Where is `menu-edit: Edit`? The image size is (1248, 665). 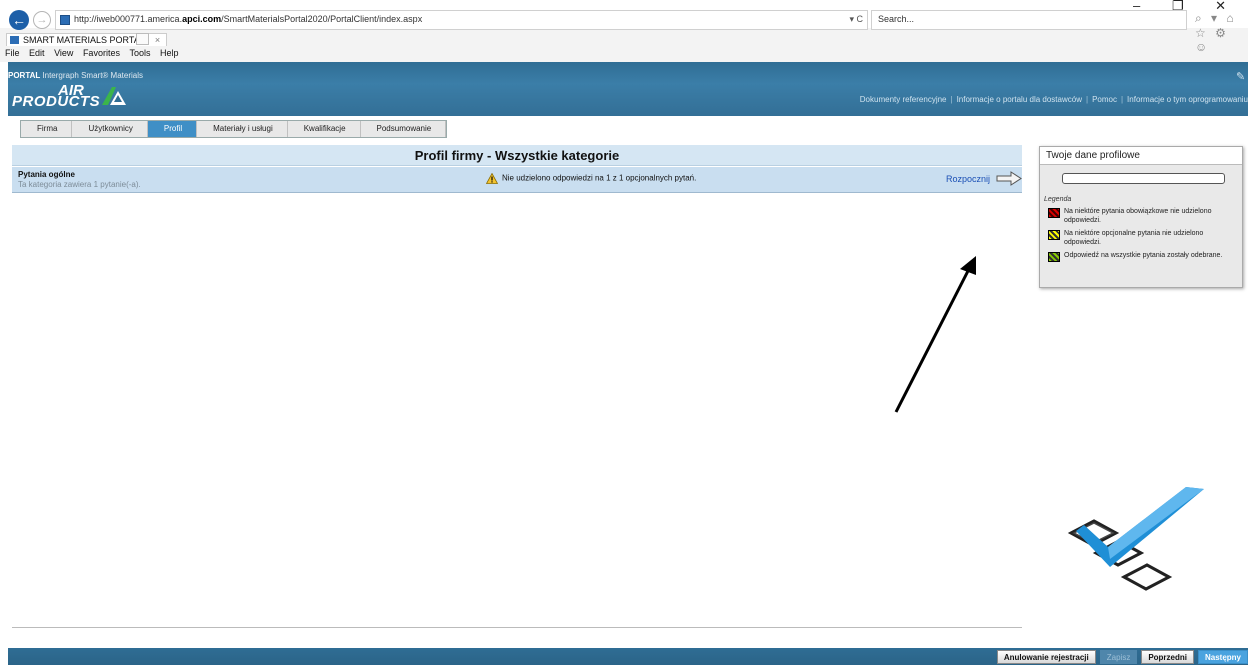
menu-edit: Edit is located at coordinates (37, 53).